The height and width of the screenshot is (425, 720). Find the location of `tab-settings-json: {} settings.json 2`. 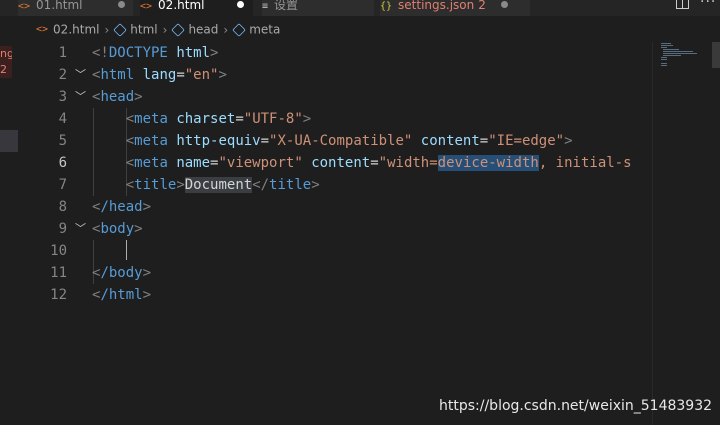

tab-settings-json: {} settings.json 2 is located at coordinates (455, 8).